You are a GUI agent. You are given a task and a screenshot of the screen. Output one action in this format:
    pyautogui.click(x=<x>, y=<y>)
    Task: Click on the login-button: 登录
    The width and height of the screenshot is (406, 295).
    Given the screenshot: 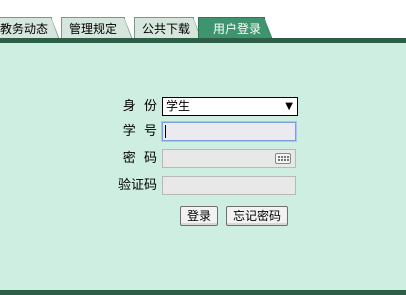 What is the action you would take?
    pyautogui.click(x=199, y=216)
    